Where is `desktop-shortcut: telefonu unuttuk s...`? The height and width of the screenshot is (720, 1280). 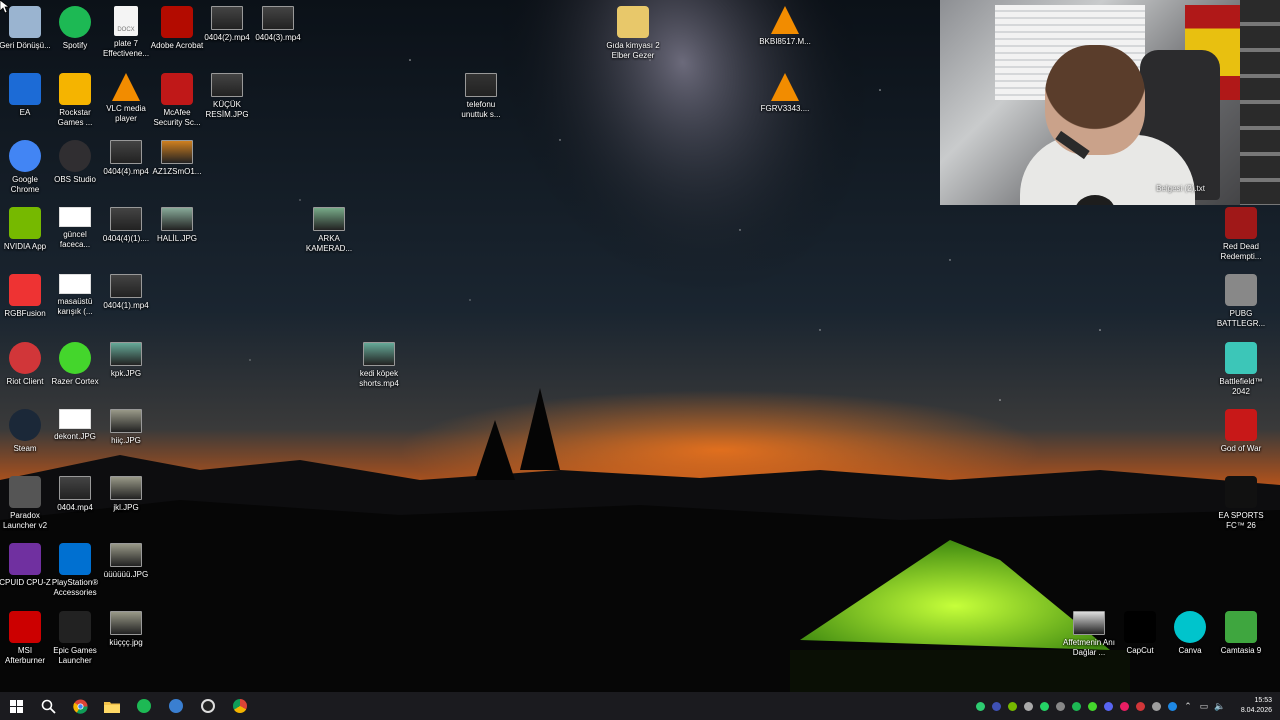 desktop-shortcut: telefonu unuttuk s... is located at coordinates (481, 96).